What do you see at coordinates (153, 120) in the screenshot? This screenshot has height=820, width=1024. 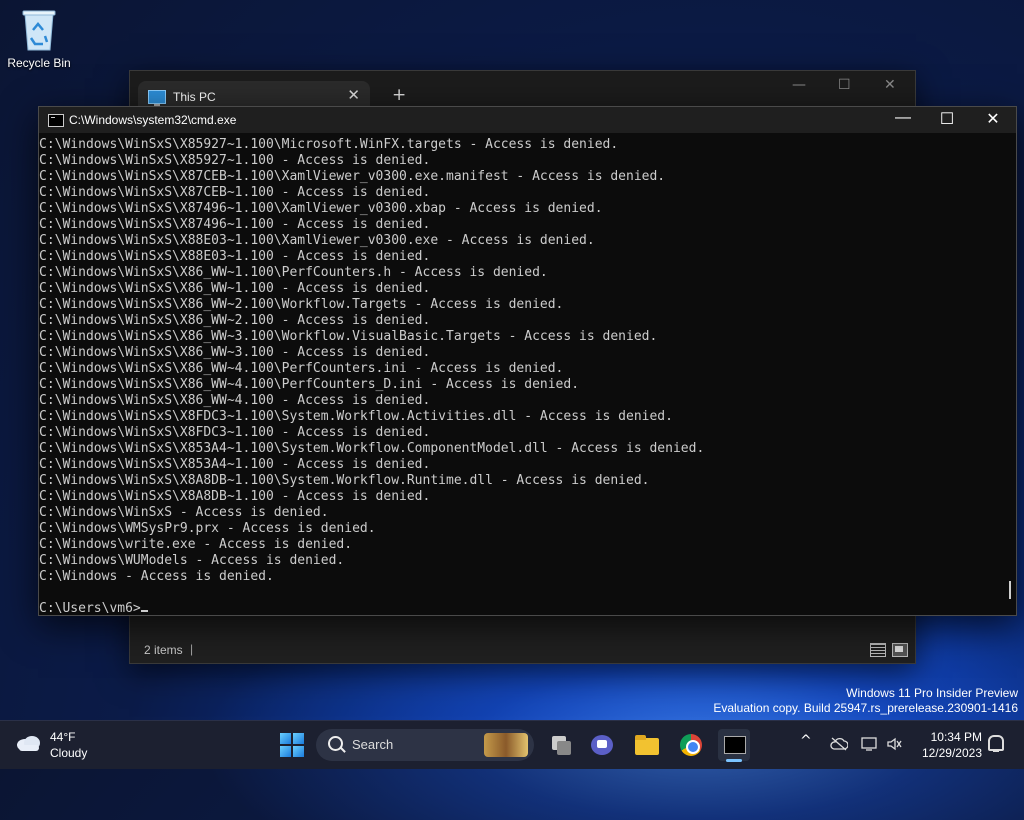 I see `cmd-title: C:\Windows\system32\cmd.exe` at bounding box center [153, 120].